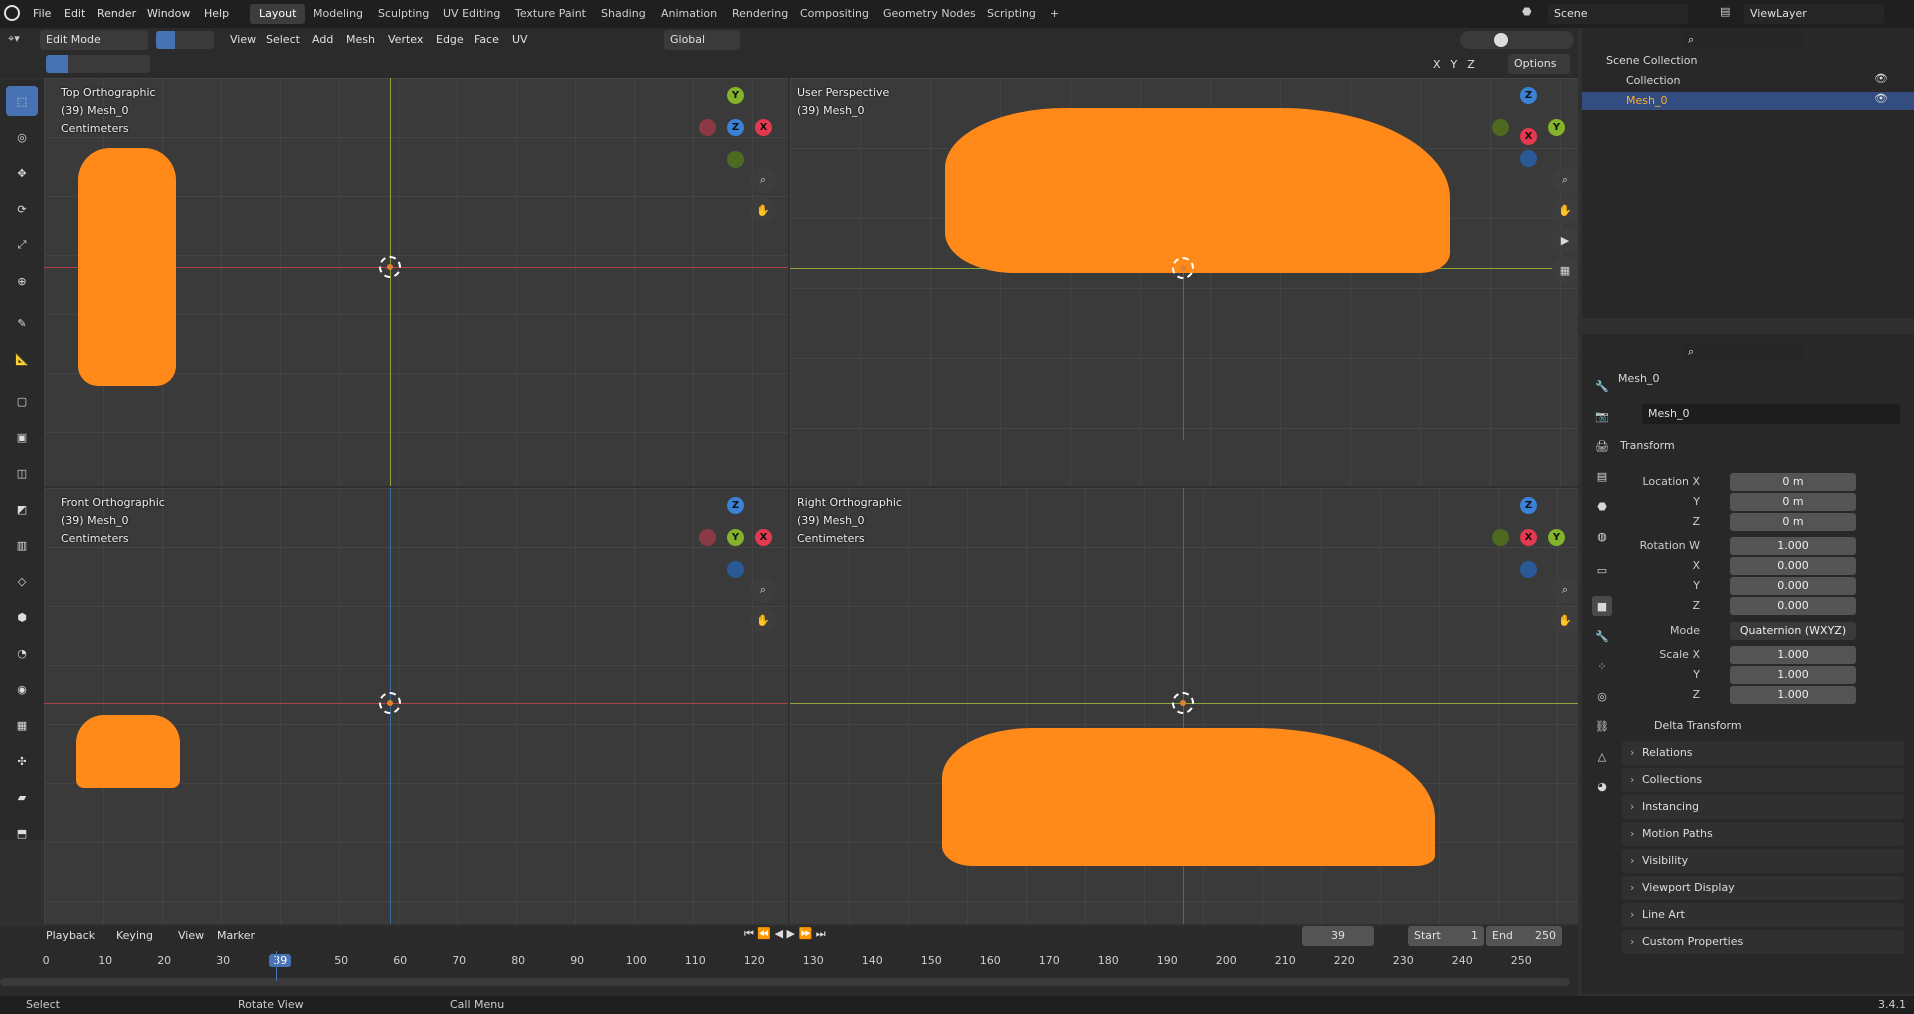 The image size is (1914, 1014). What do you see at coordinates (1517, 40) in the screenshot?
I see `shading-mode-buttons` at bounding box center [1517, 40].